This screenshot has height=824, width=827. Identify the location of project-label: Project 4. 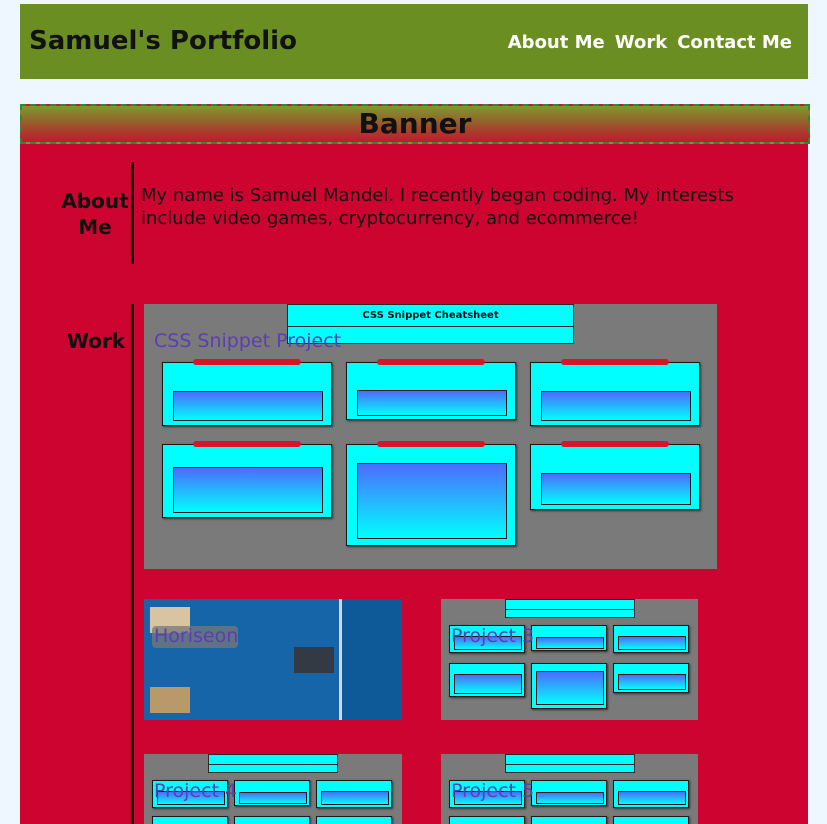
(196, 791).